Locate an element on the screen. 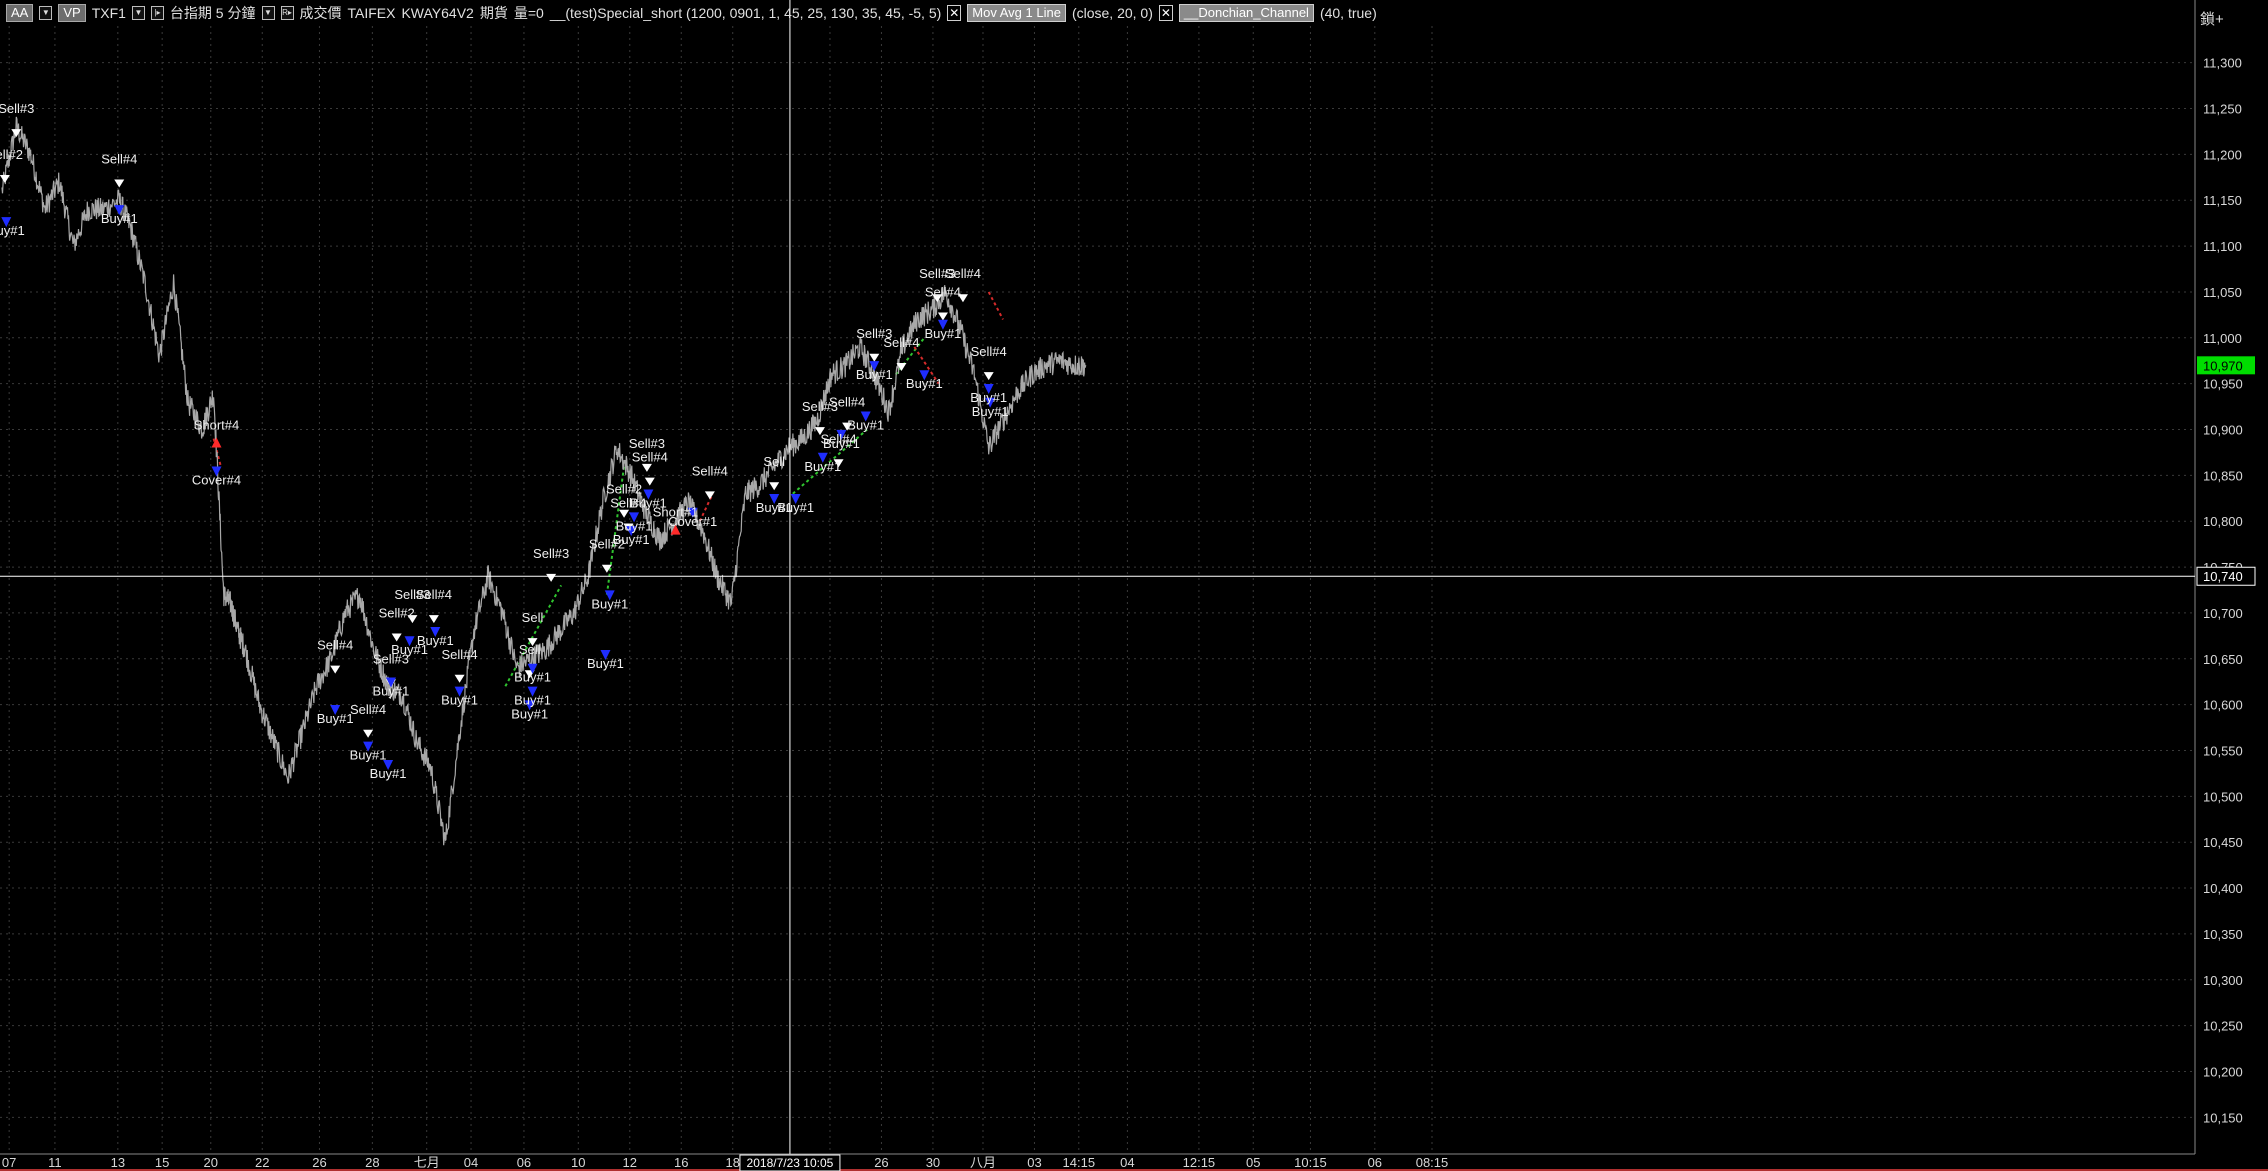  trade-label: Cover#1 is located at coordinates (692, 521).